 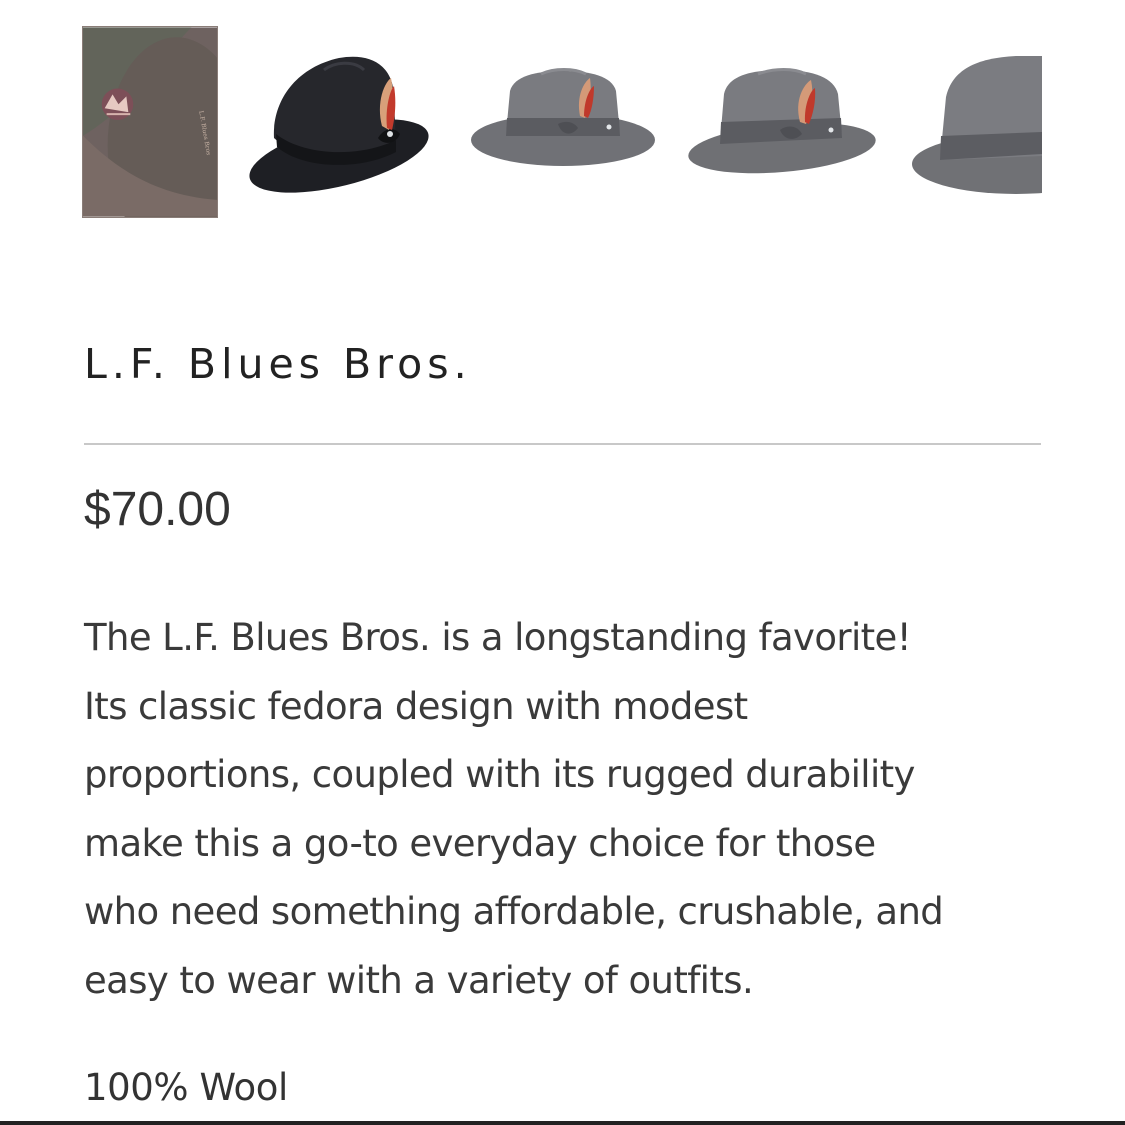 I want to click on product-material: 100% Wool, so click(x=186, y=1087).